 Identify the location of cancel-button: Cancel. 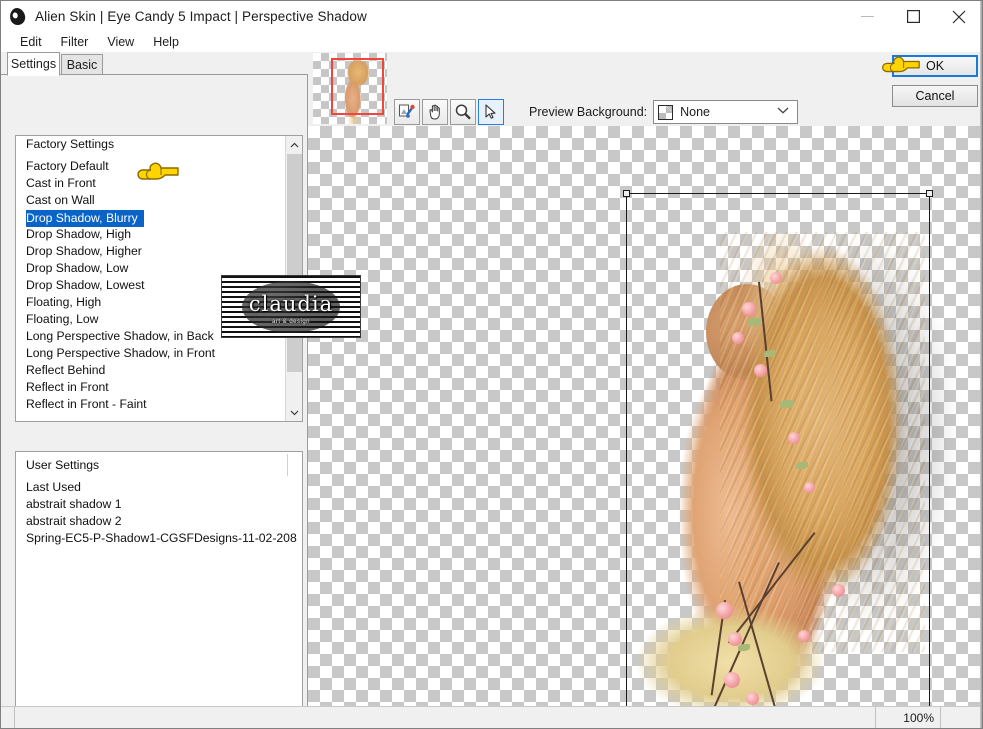
(935, 96).